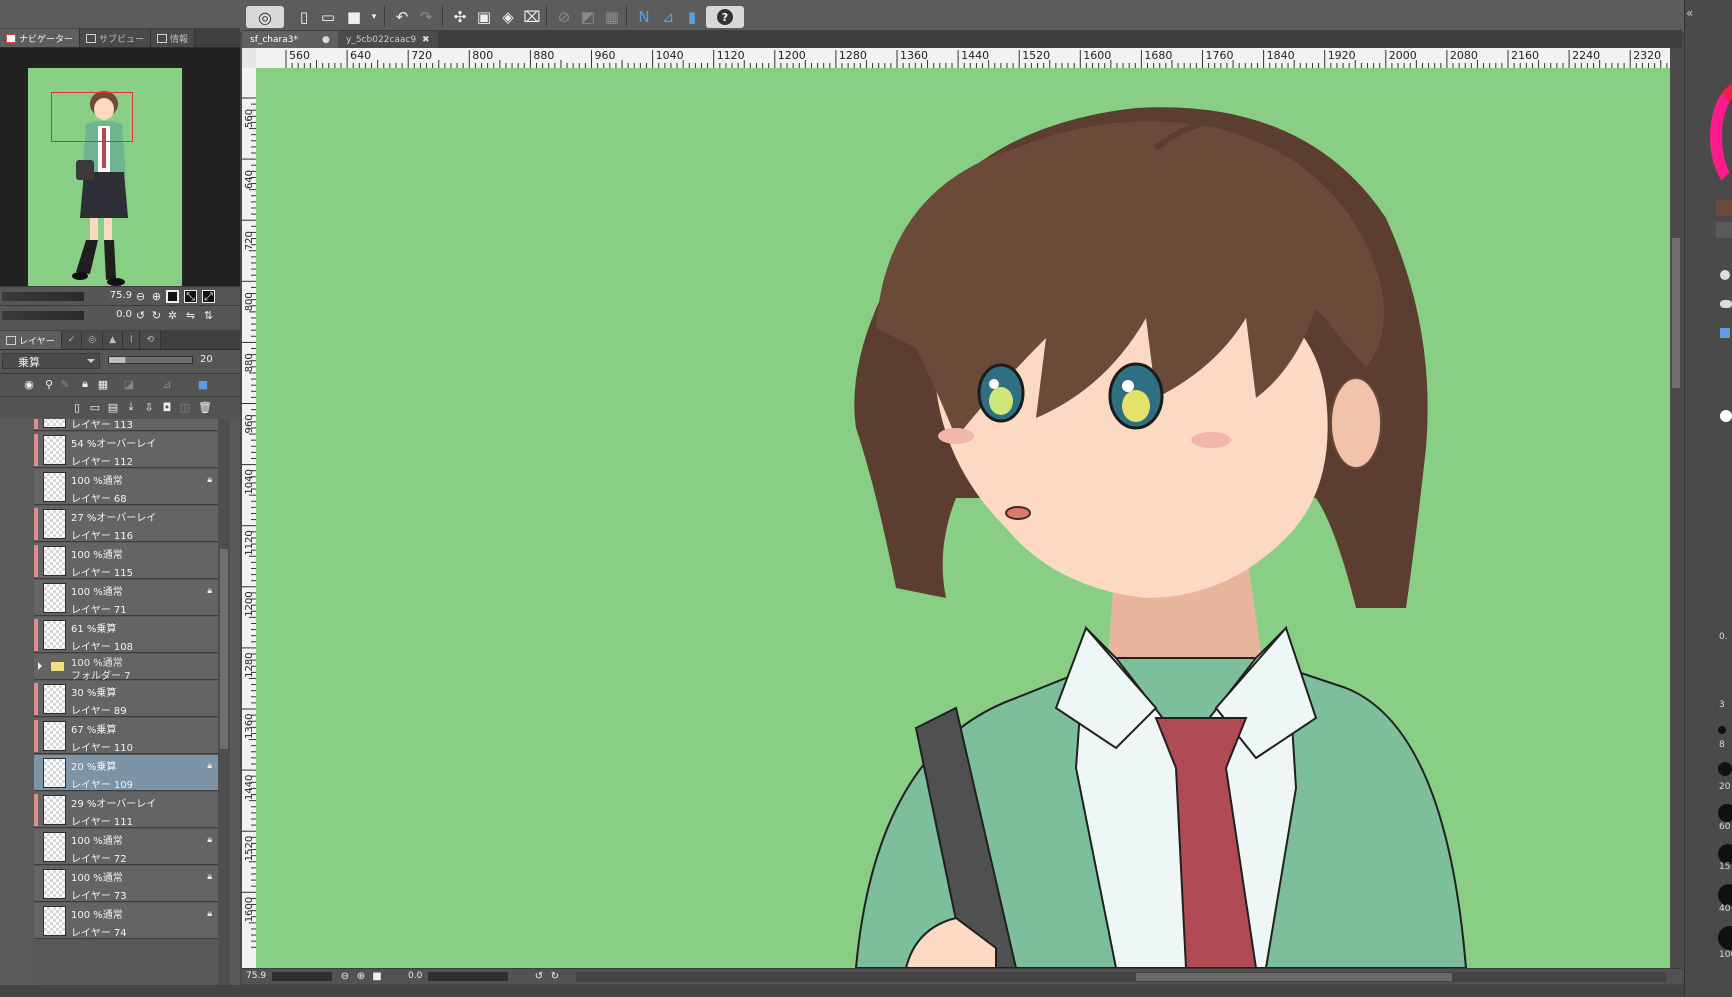  What do you see at coordinates (126, 450) in the screenshot?
I see `layer-row: 54 %オーバーレイ レイヤー 112` at bounding box center [126, 450].